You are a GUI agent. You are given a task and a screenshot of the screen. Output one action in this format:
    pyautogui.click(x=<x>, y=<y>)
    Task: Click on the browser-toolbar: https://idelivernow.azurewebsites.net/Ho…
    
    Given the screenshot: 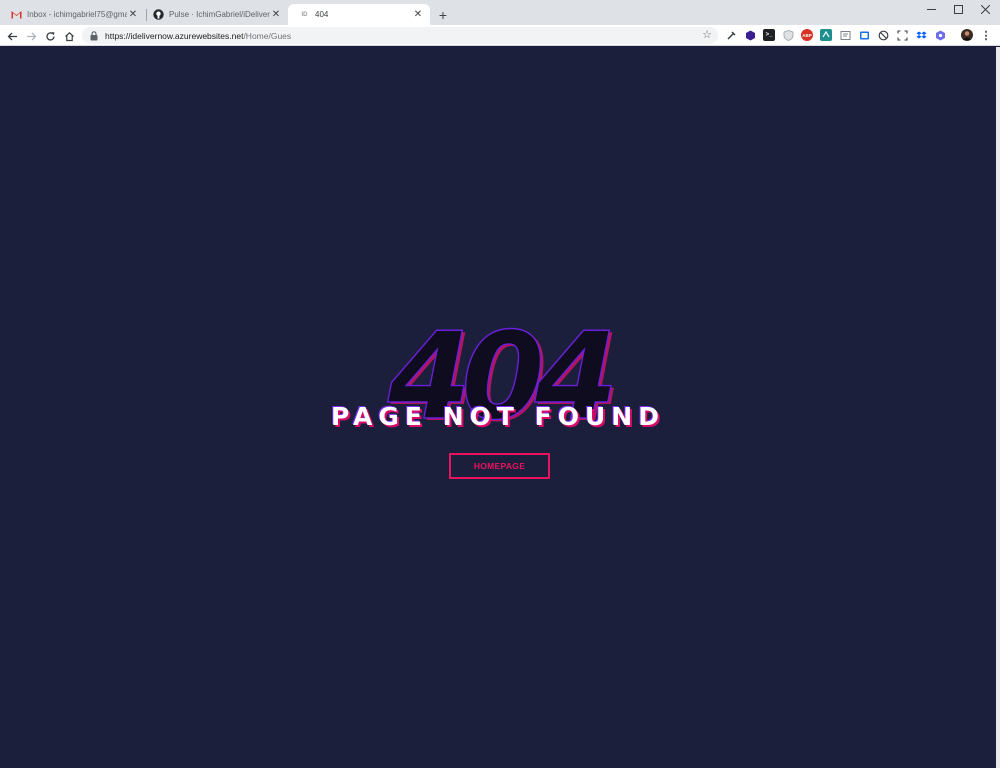 What is the action you would take?
    pyautogui.click(x=500, y=35)
    